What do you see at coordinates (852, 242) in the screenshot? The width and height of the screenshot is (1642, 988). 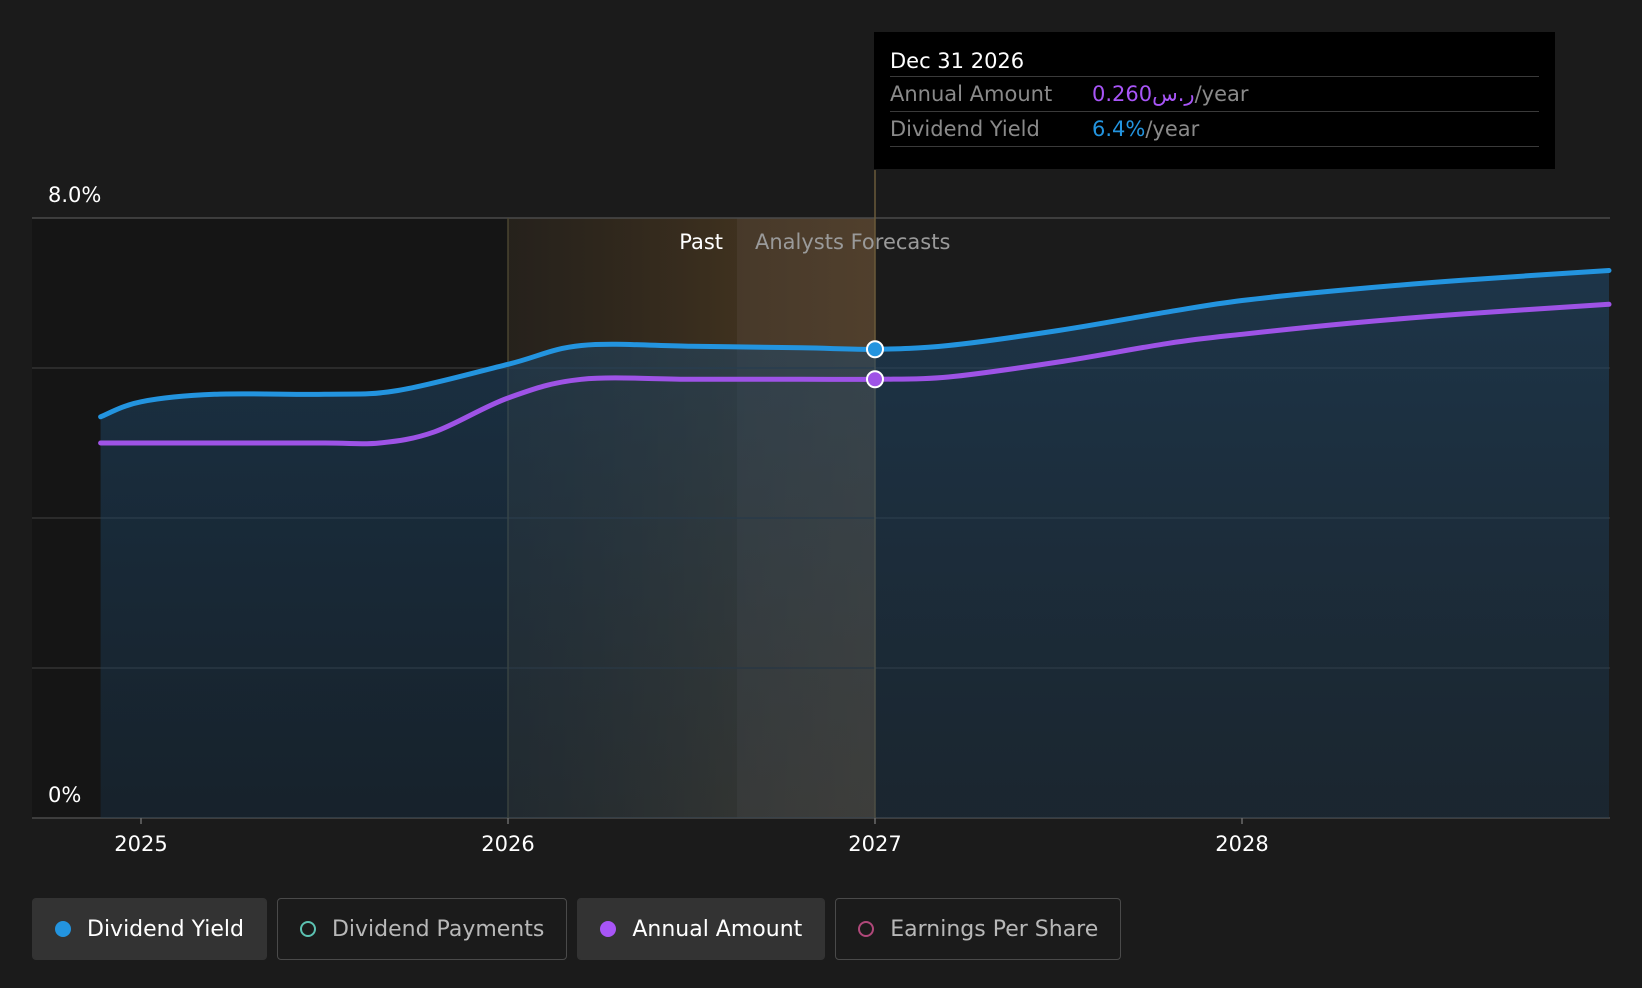 I see `forecast-region-label: Analysts Forecasts` at bounding box center [852, 242].